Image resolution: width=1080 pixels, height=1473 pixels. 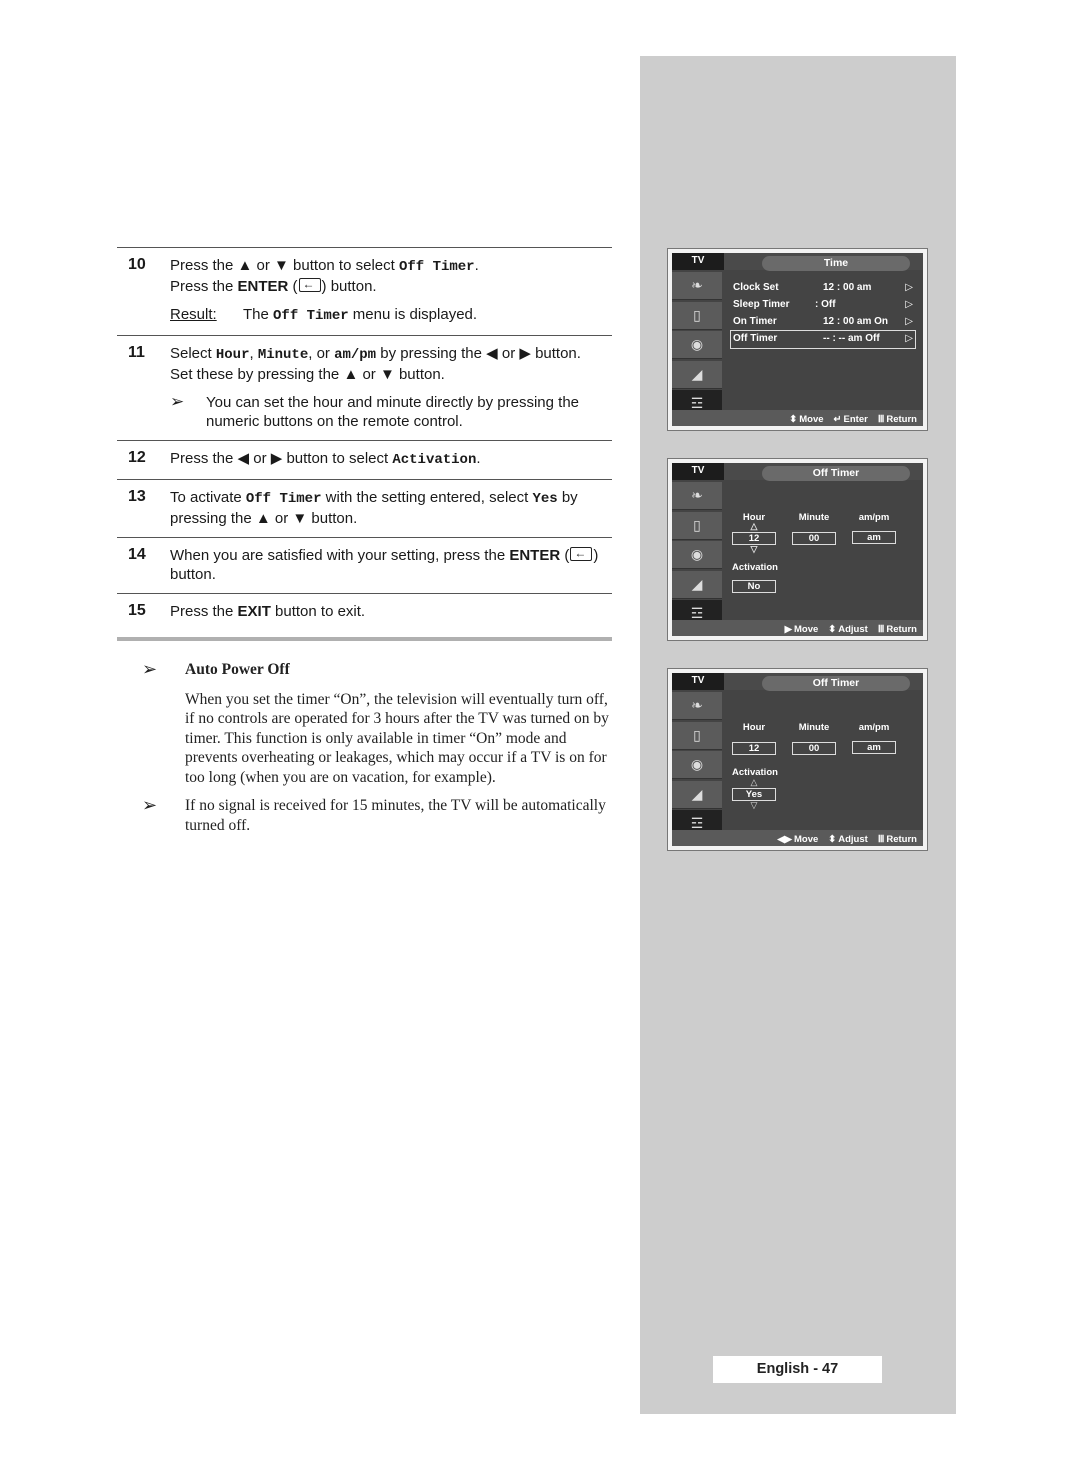 I want to click on tv-tab: TV, so click(x=698, y=261).